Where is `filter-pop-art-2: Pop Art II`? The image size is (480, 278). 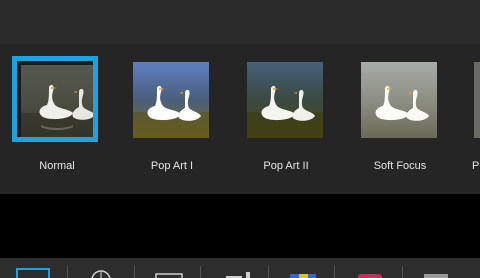 filter-pop-art-2: Pop Art II is located at coordinates (286, 126).